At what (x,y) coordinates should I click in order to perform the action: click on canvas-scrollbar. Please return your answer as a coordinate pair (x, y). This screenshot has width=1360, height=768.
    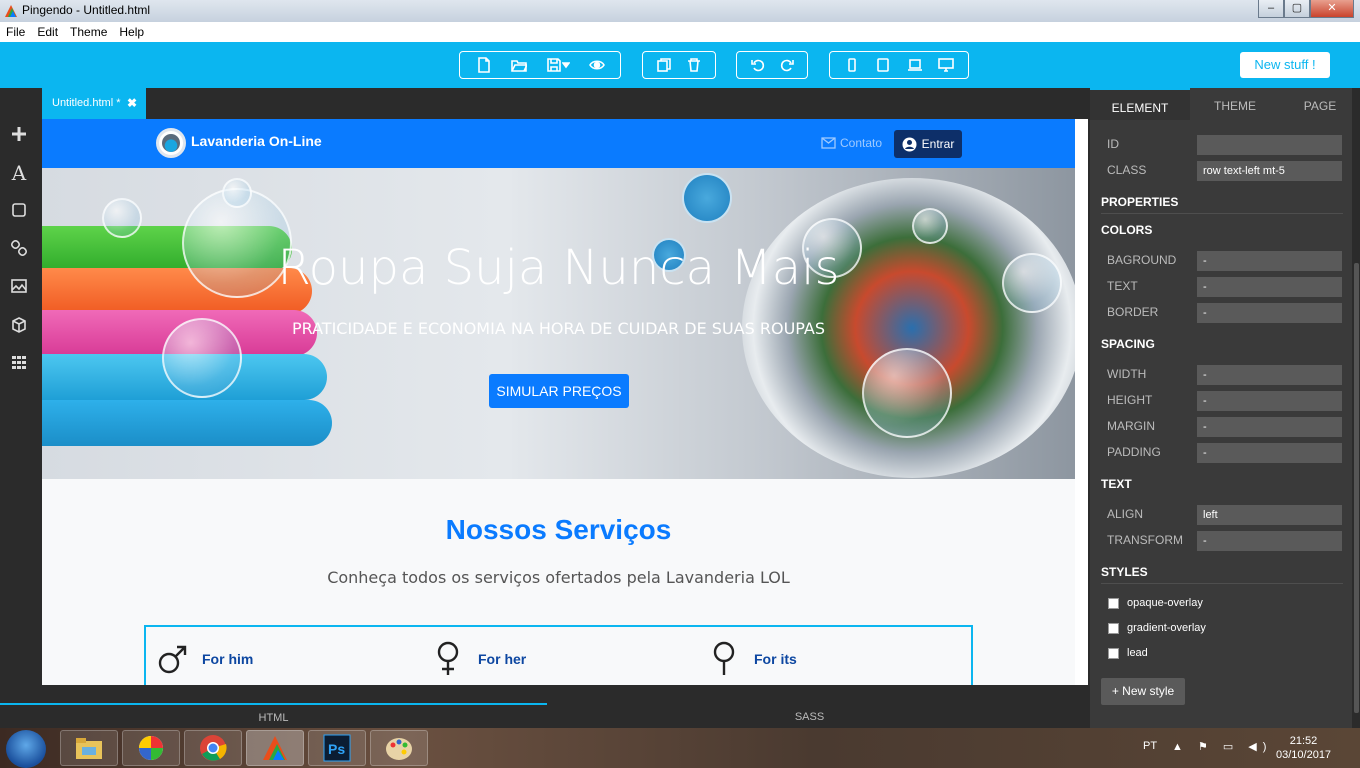
    Looking at the image, I should click on (1081, 402).